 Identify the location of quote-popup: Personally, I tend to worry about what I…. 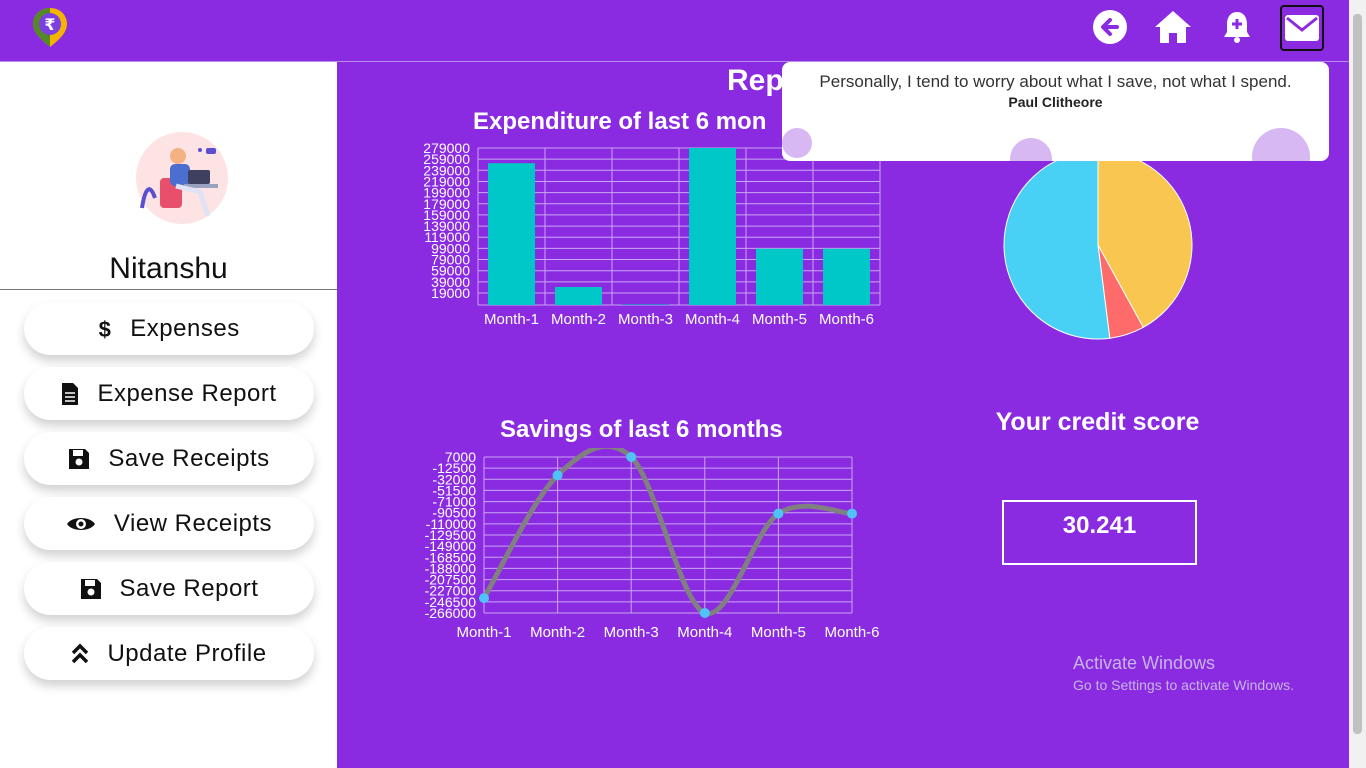
(1055, 111).